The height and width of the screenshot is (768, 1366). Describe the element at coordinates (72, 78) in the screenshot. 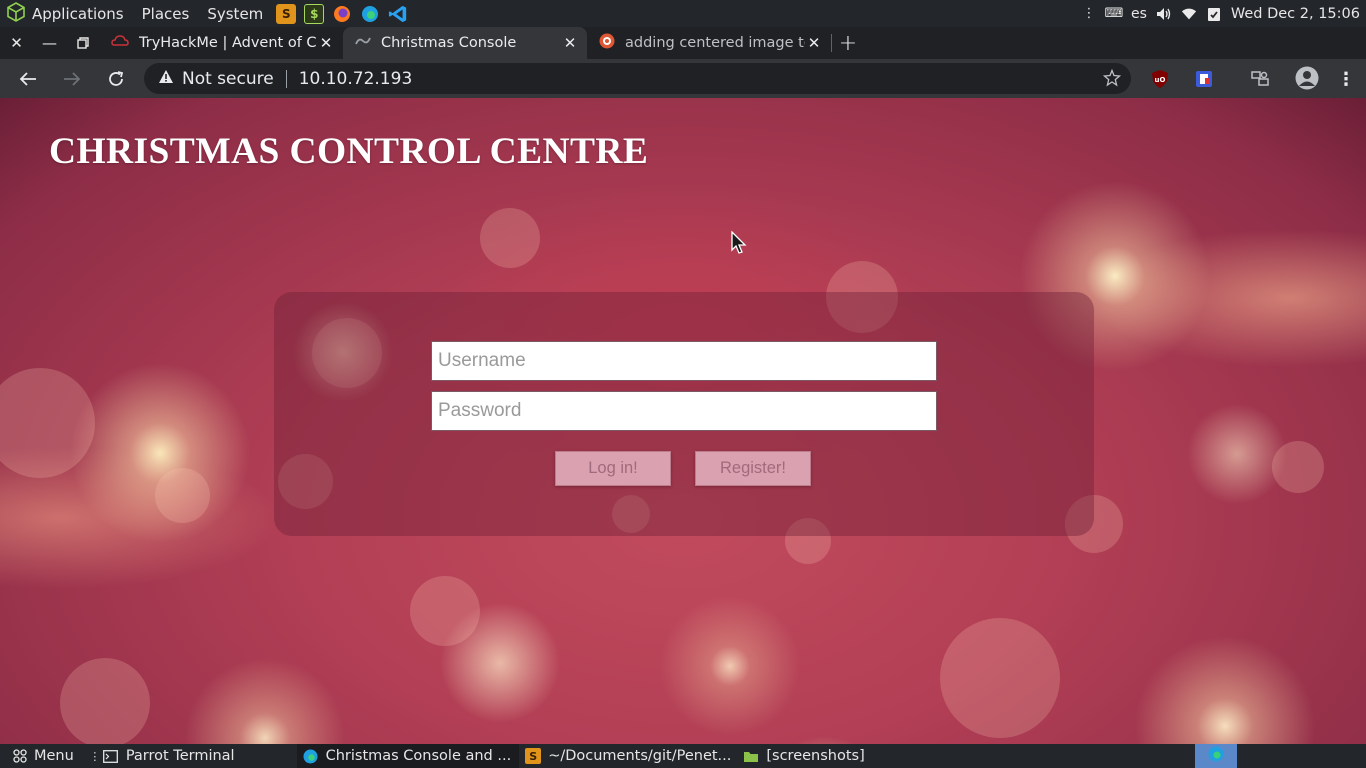

I see `forward-arrow-icon` at that location.